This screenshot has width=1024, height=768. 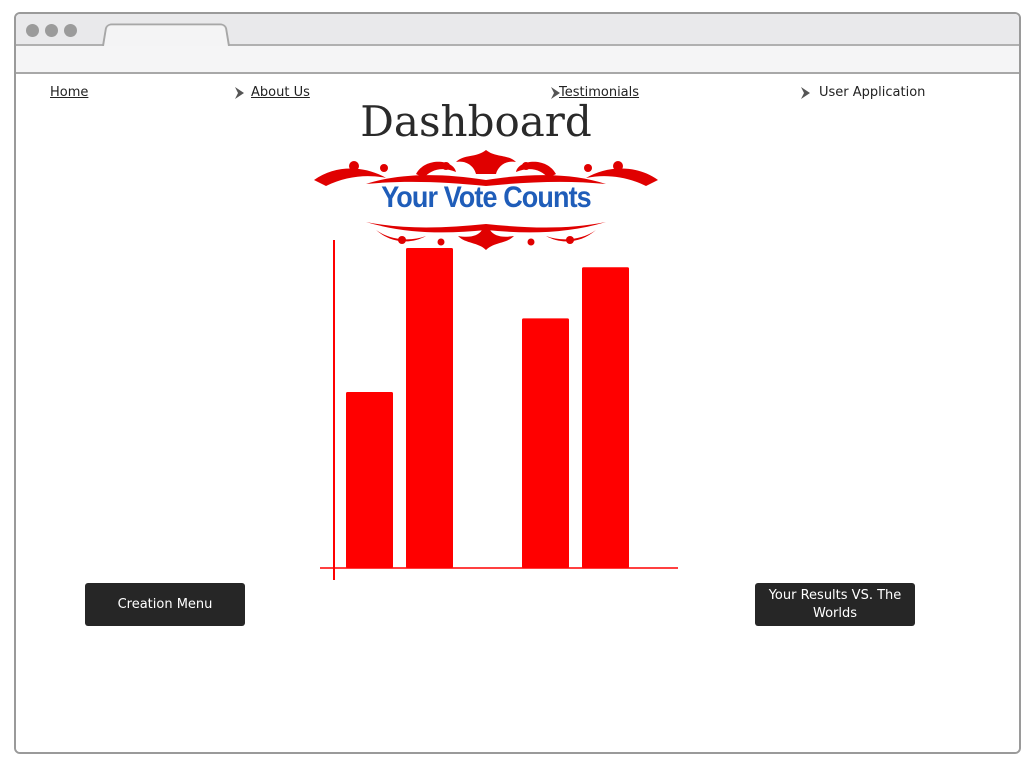 I want to click on nav-link-label: Home, so click(x=69, y=92).